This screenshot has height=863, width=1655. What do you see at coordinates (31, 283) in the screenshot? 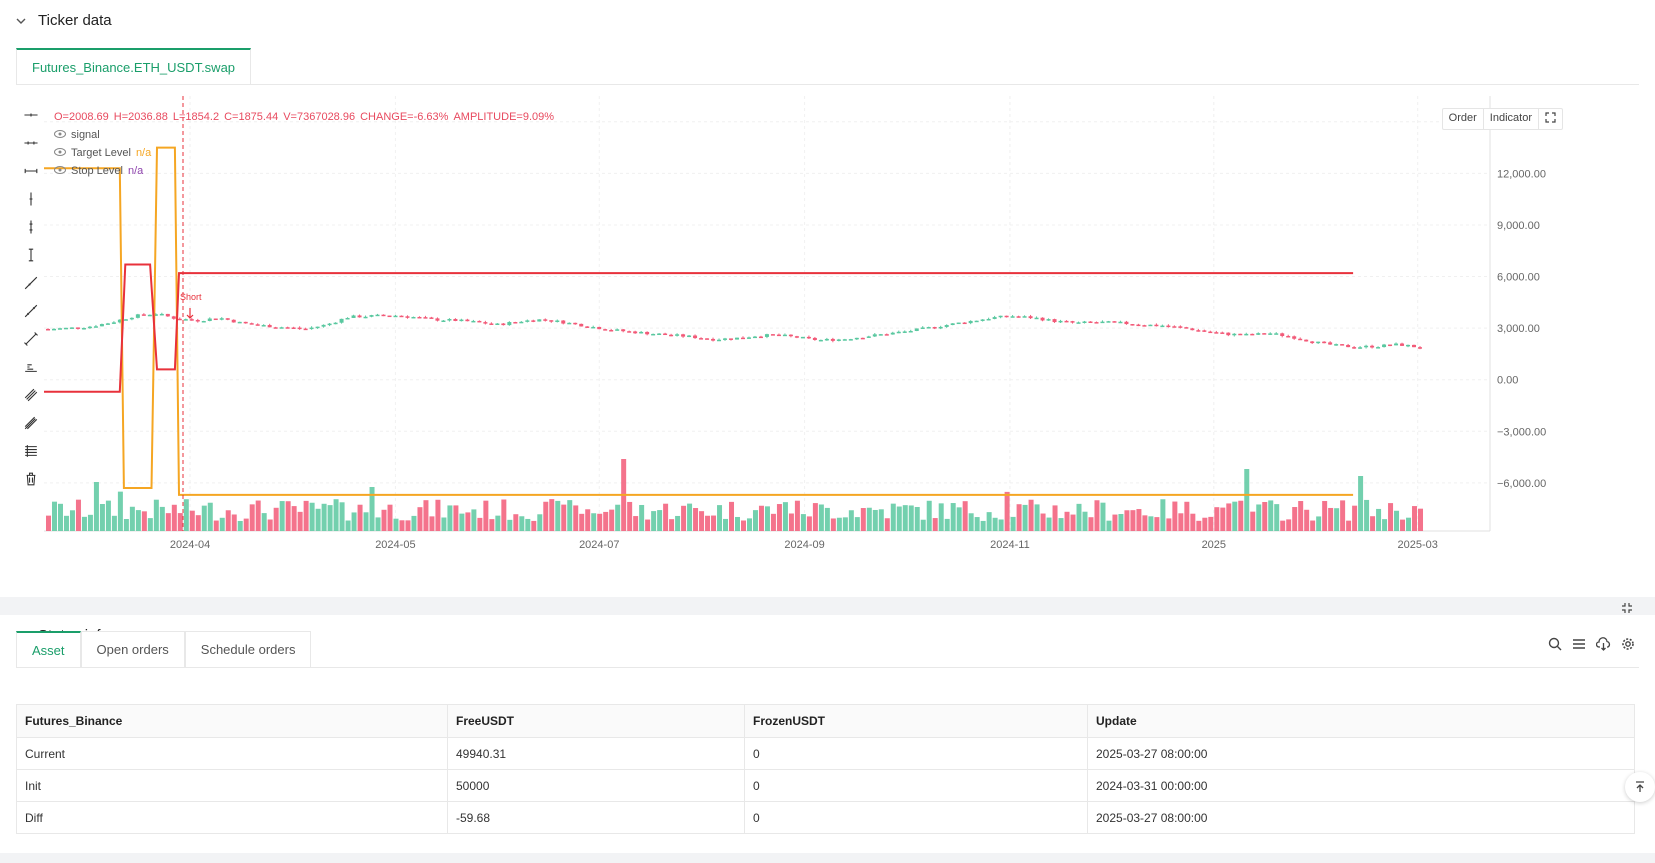
I see `trend-ray-icon` at bounding box center [31, 283].